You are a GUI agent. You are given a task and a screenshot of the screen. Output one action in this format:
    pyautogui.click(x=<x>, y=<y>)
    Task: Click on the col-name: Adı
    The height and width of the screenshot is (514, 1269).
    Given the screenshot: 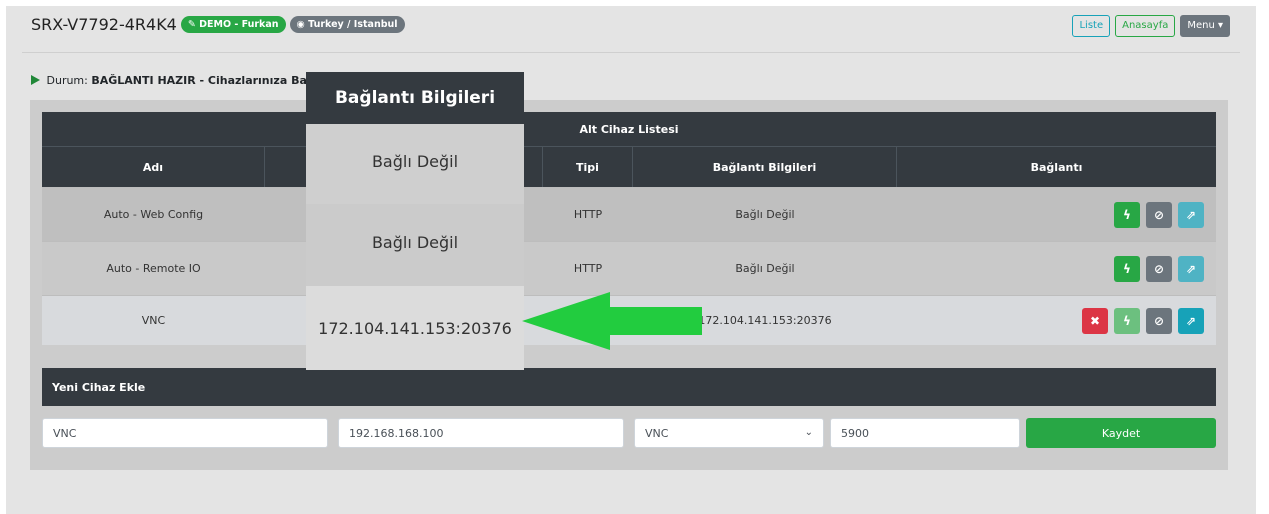 What is the action you would take?
    pyautogui.click(x=153, y=167)
    